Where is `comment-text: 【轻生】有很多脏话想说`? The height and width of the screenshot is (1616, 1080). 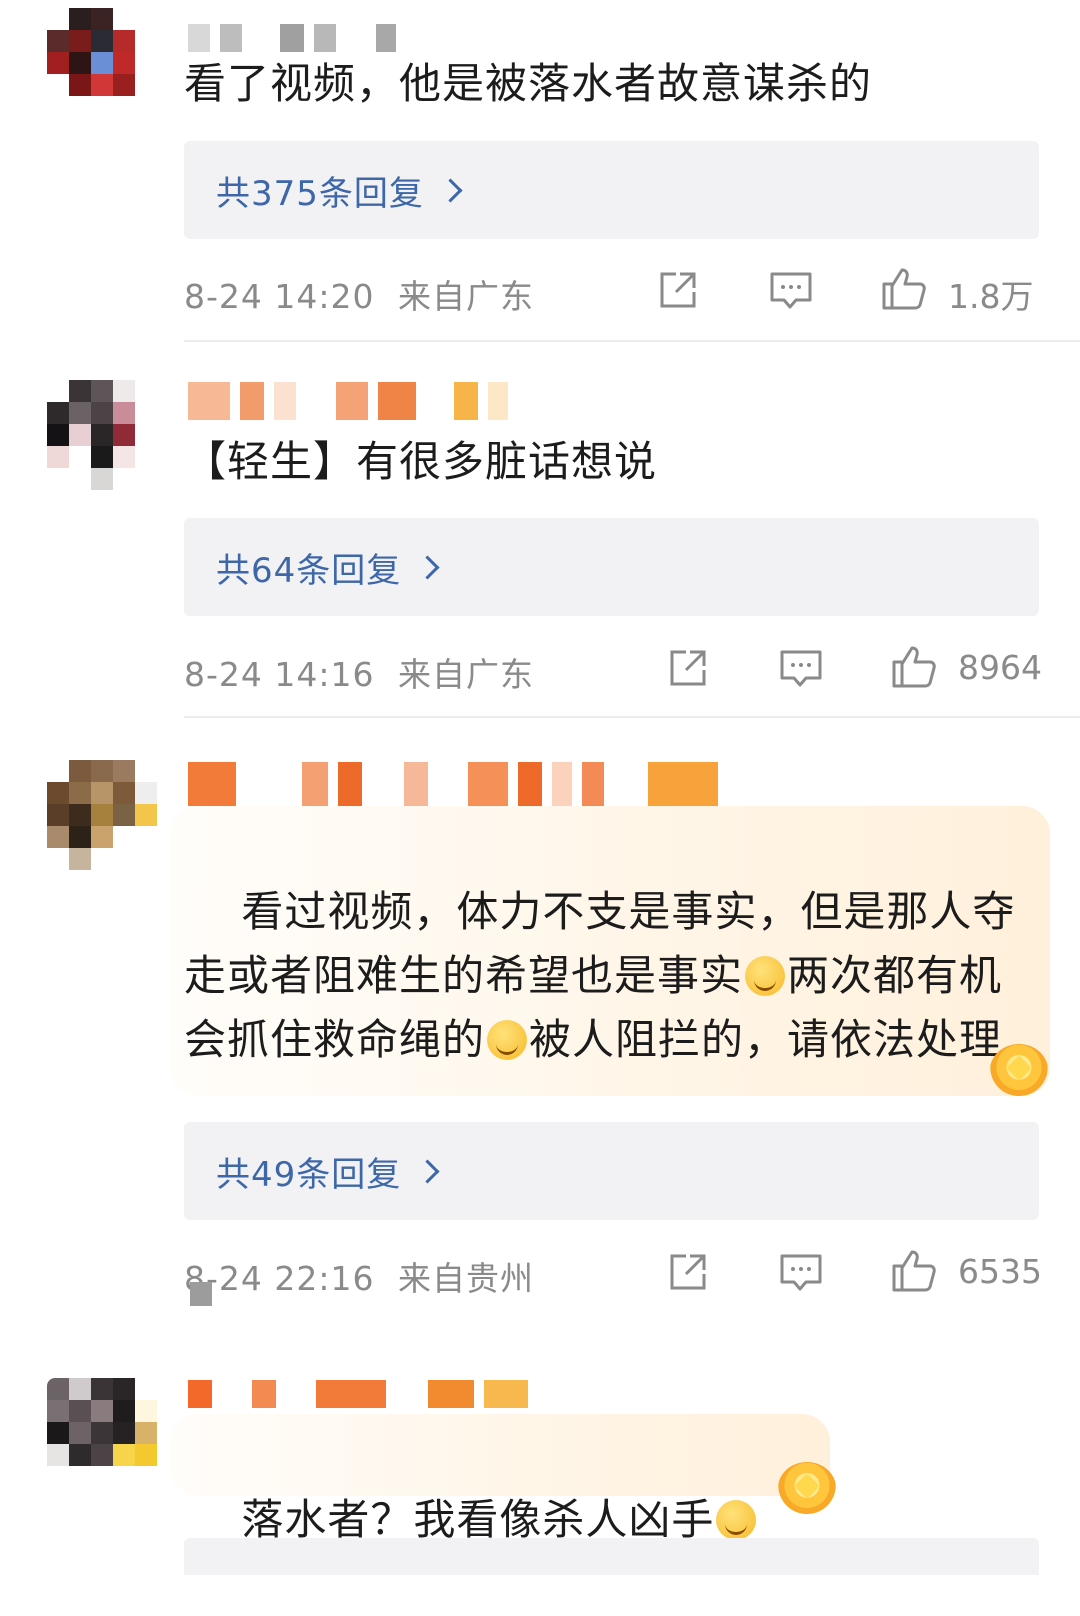 comment-text: 【轻生】有很多脏话想说 is located at coordinates (421, 461).